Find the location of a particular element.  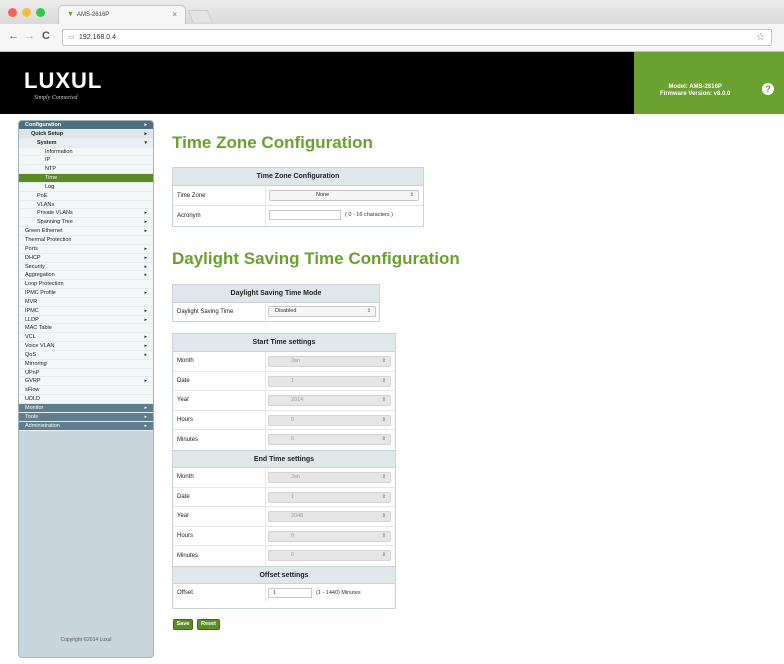

year-select: 2048 ⇕ is located at coordinates (329, 517).